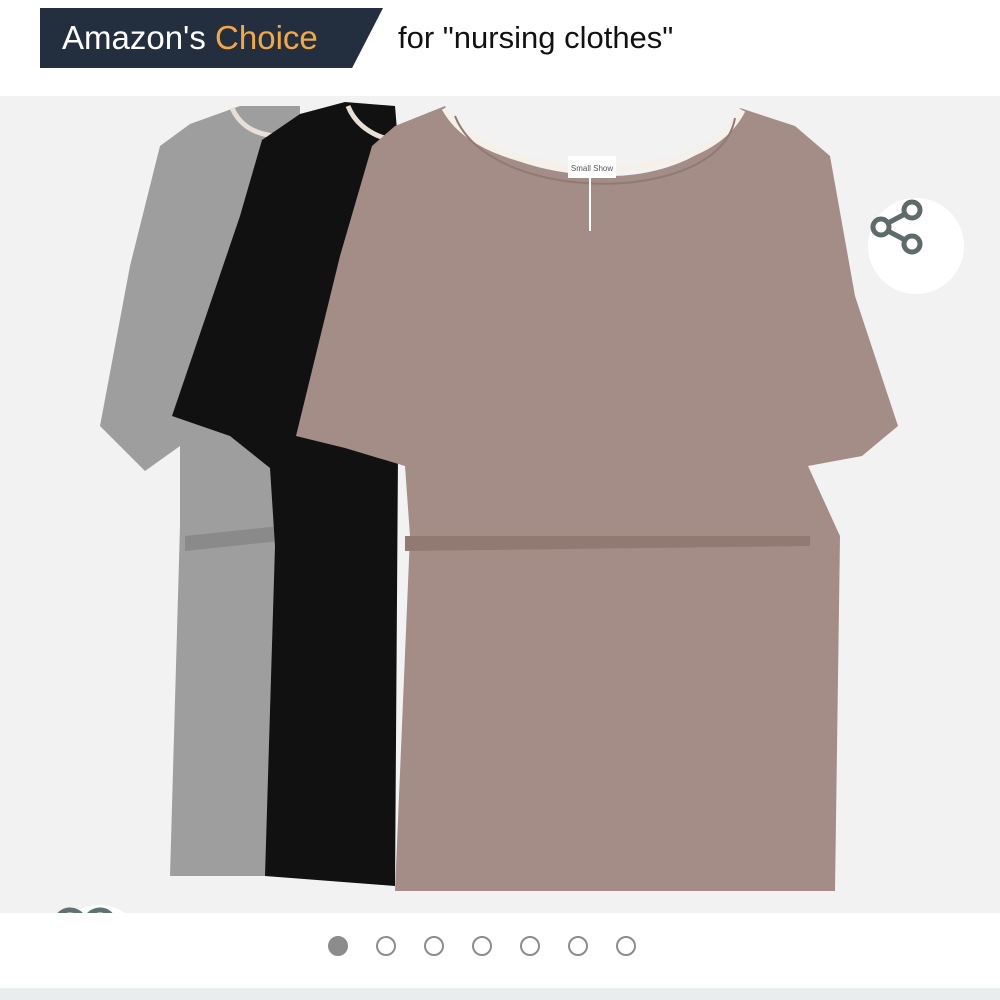 This screenshot has width=1000, height=1000. What do you see at coordinates (536, 37) in the screenshot?
I see `badge-query-text: for "nursing clothes"` at bounding box center [536, 37].